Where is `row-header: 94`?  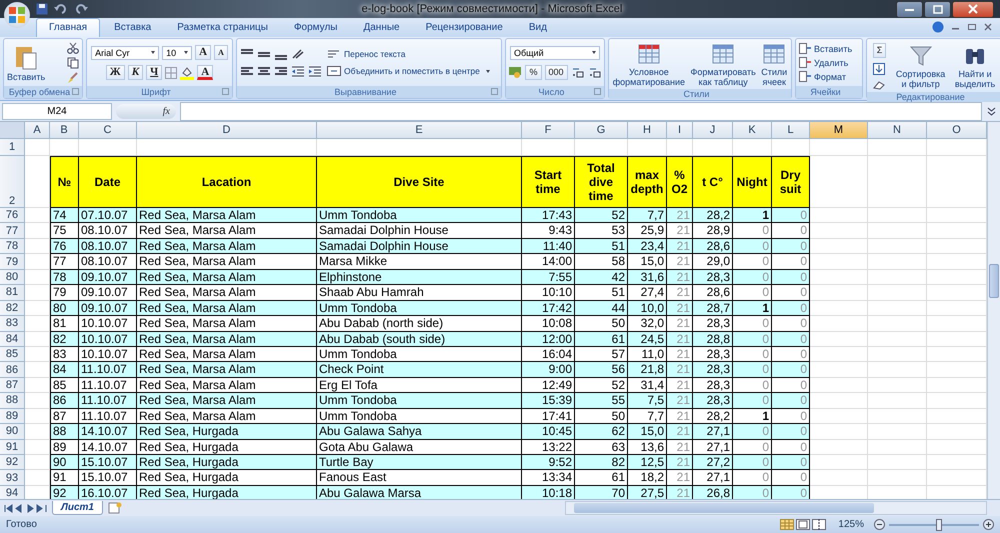
row-header: 94 is located at coordinates (12, 492).